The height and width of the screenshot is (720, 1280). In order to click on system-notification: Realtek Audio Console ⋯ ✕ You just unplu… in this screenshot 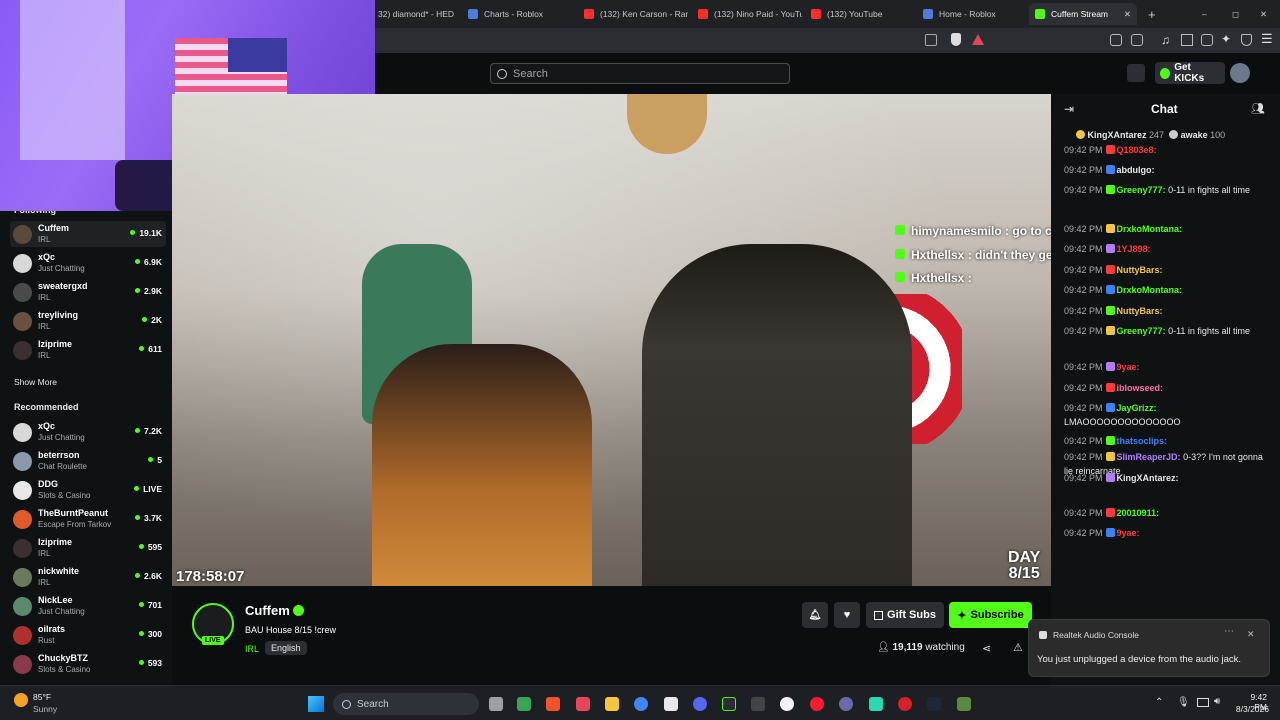, I will do `click(1149, 648)`.